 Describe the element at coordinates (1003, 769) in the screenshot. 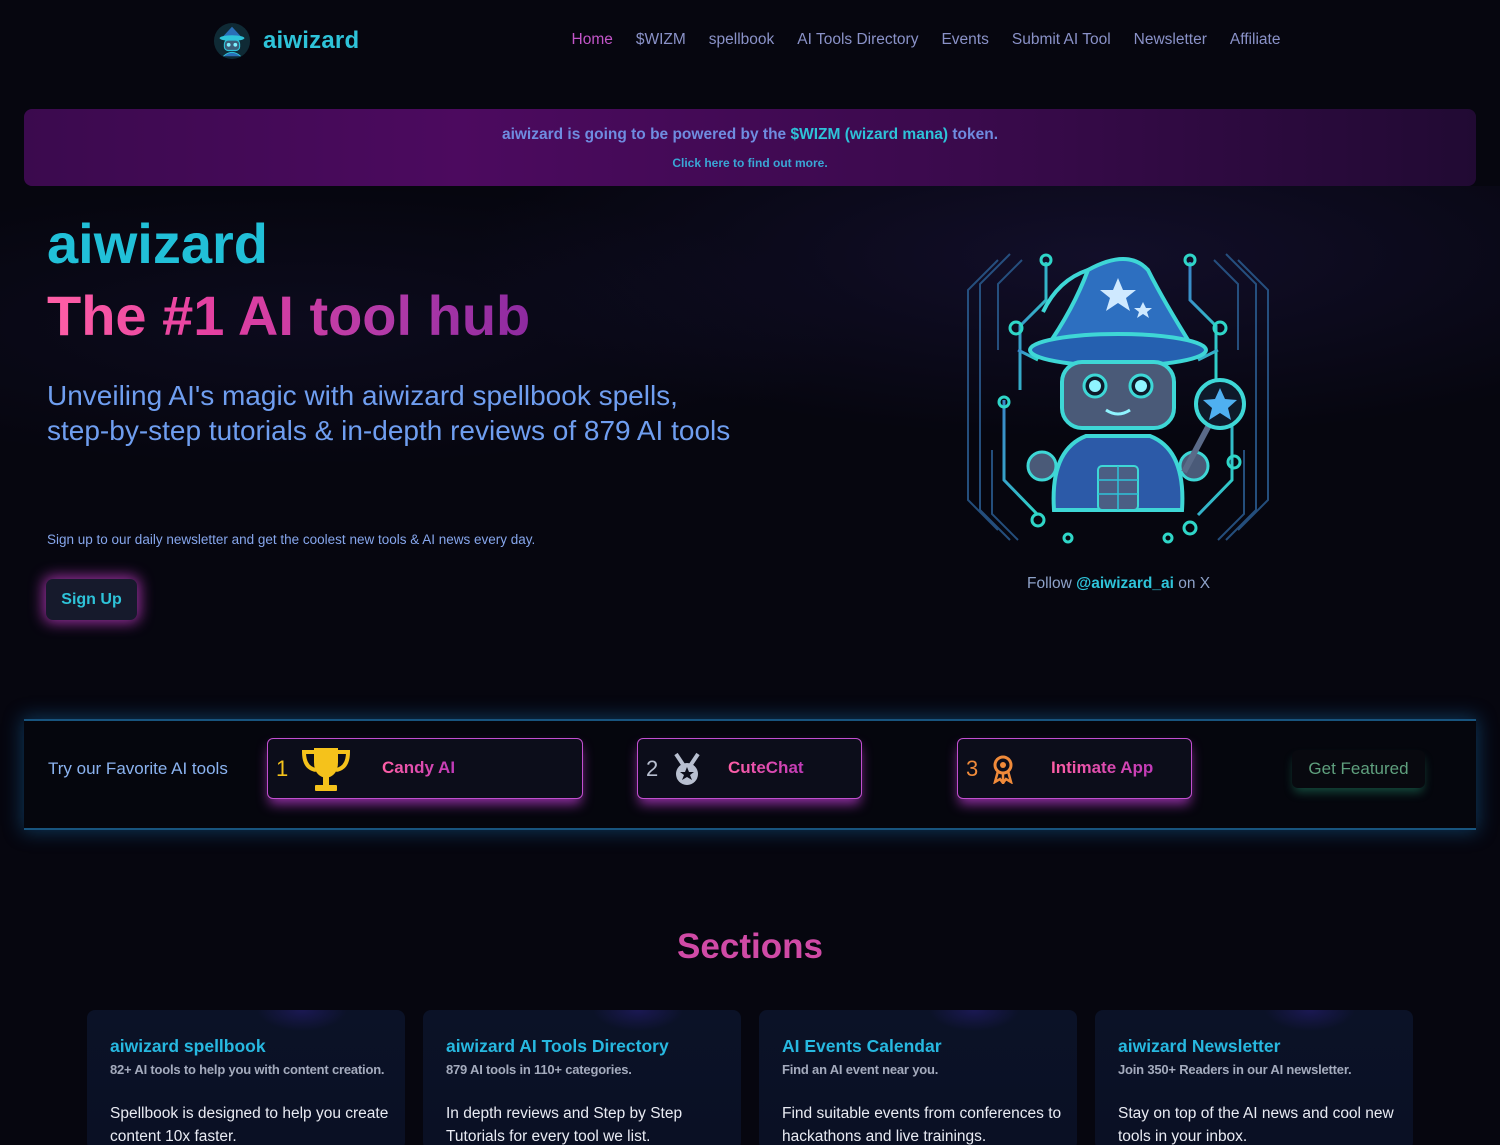

I see `bronze-award-icon` at that location.